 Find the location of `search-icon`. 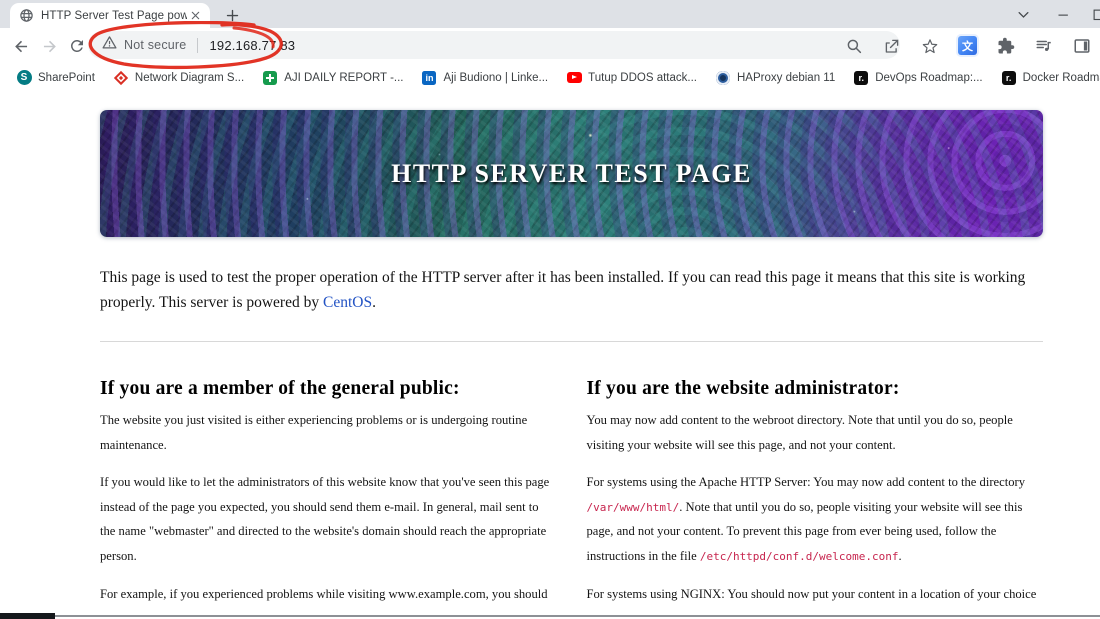

search-icon is located at coordinates (853, 45).